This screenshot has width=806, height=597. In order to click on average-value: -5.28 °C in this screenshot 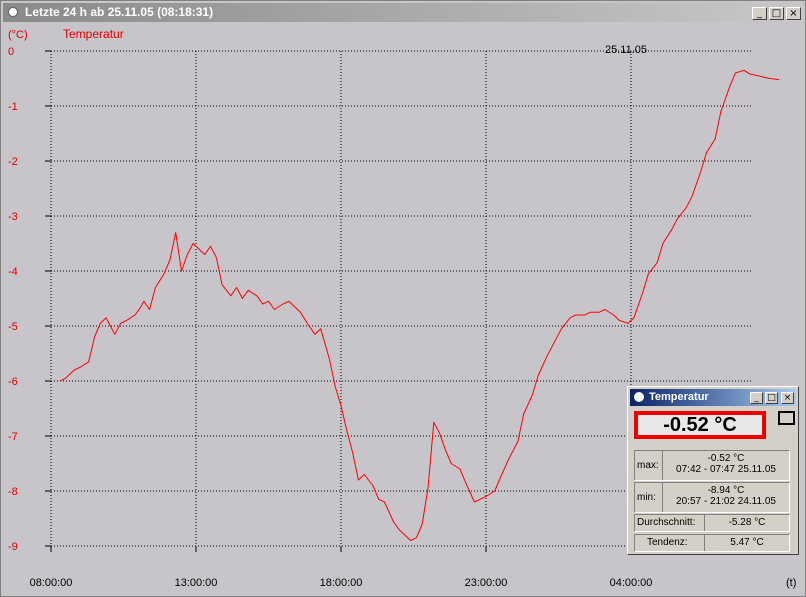, I will do `click(746, 523)`.